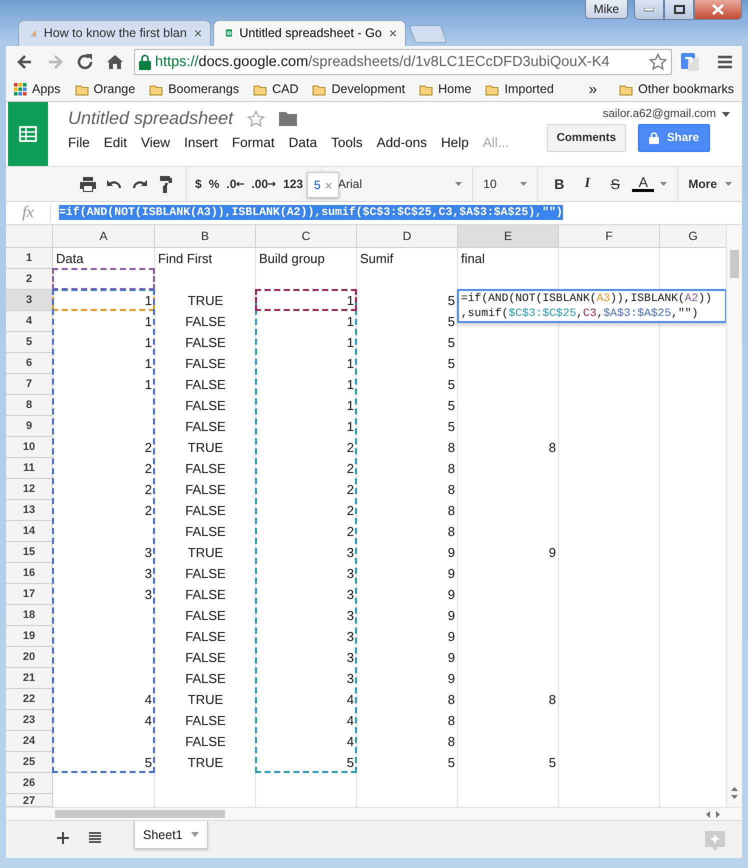 The height and width of the screenshot is (868, 748). I want to click on column-header: C, so click(306, 236).